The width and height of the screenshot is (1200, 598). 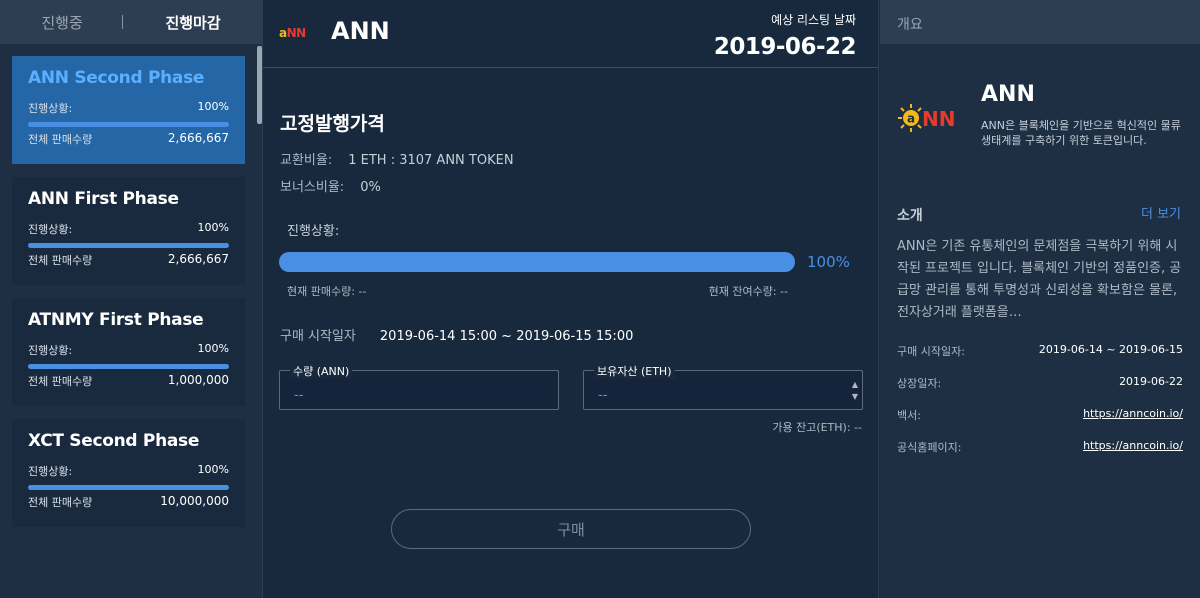 I want to click on exchange-rate-label: 교환비율:, so click(x=306, y=160).